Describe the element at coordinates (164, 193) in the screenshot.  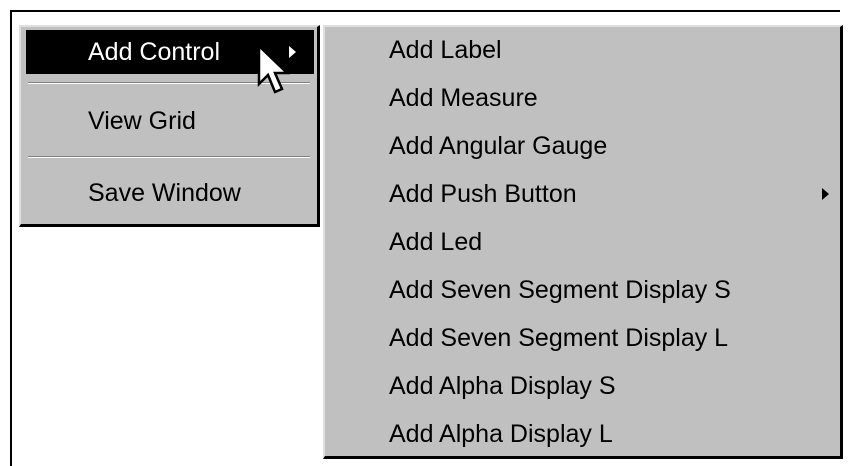
I see `menu-item-label: Save Window` at that location.